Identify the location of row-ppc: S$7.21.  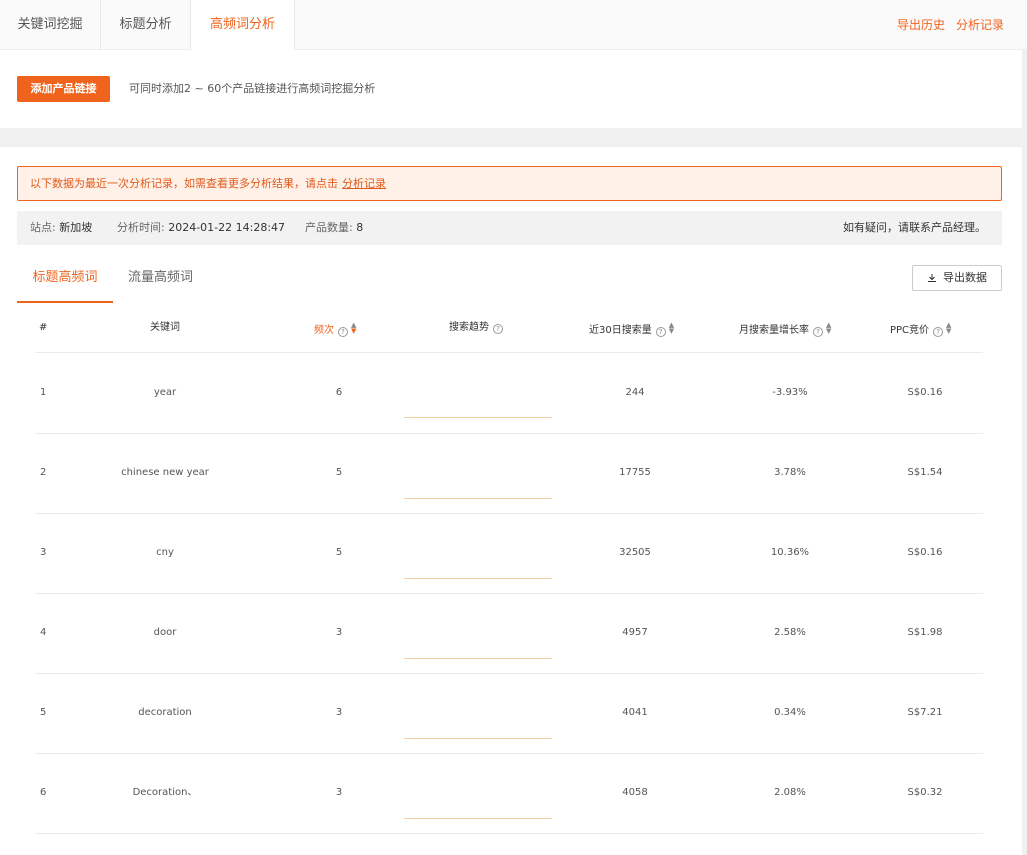
(925, 712).